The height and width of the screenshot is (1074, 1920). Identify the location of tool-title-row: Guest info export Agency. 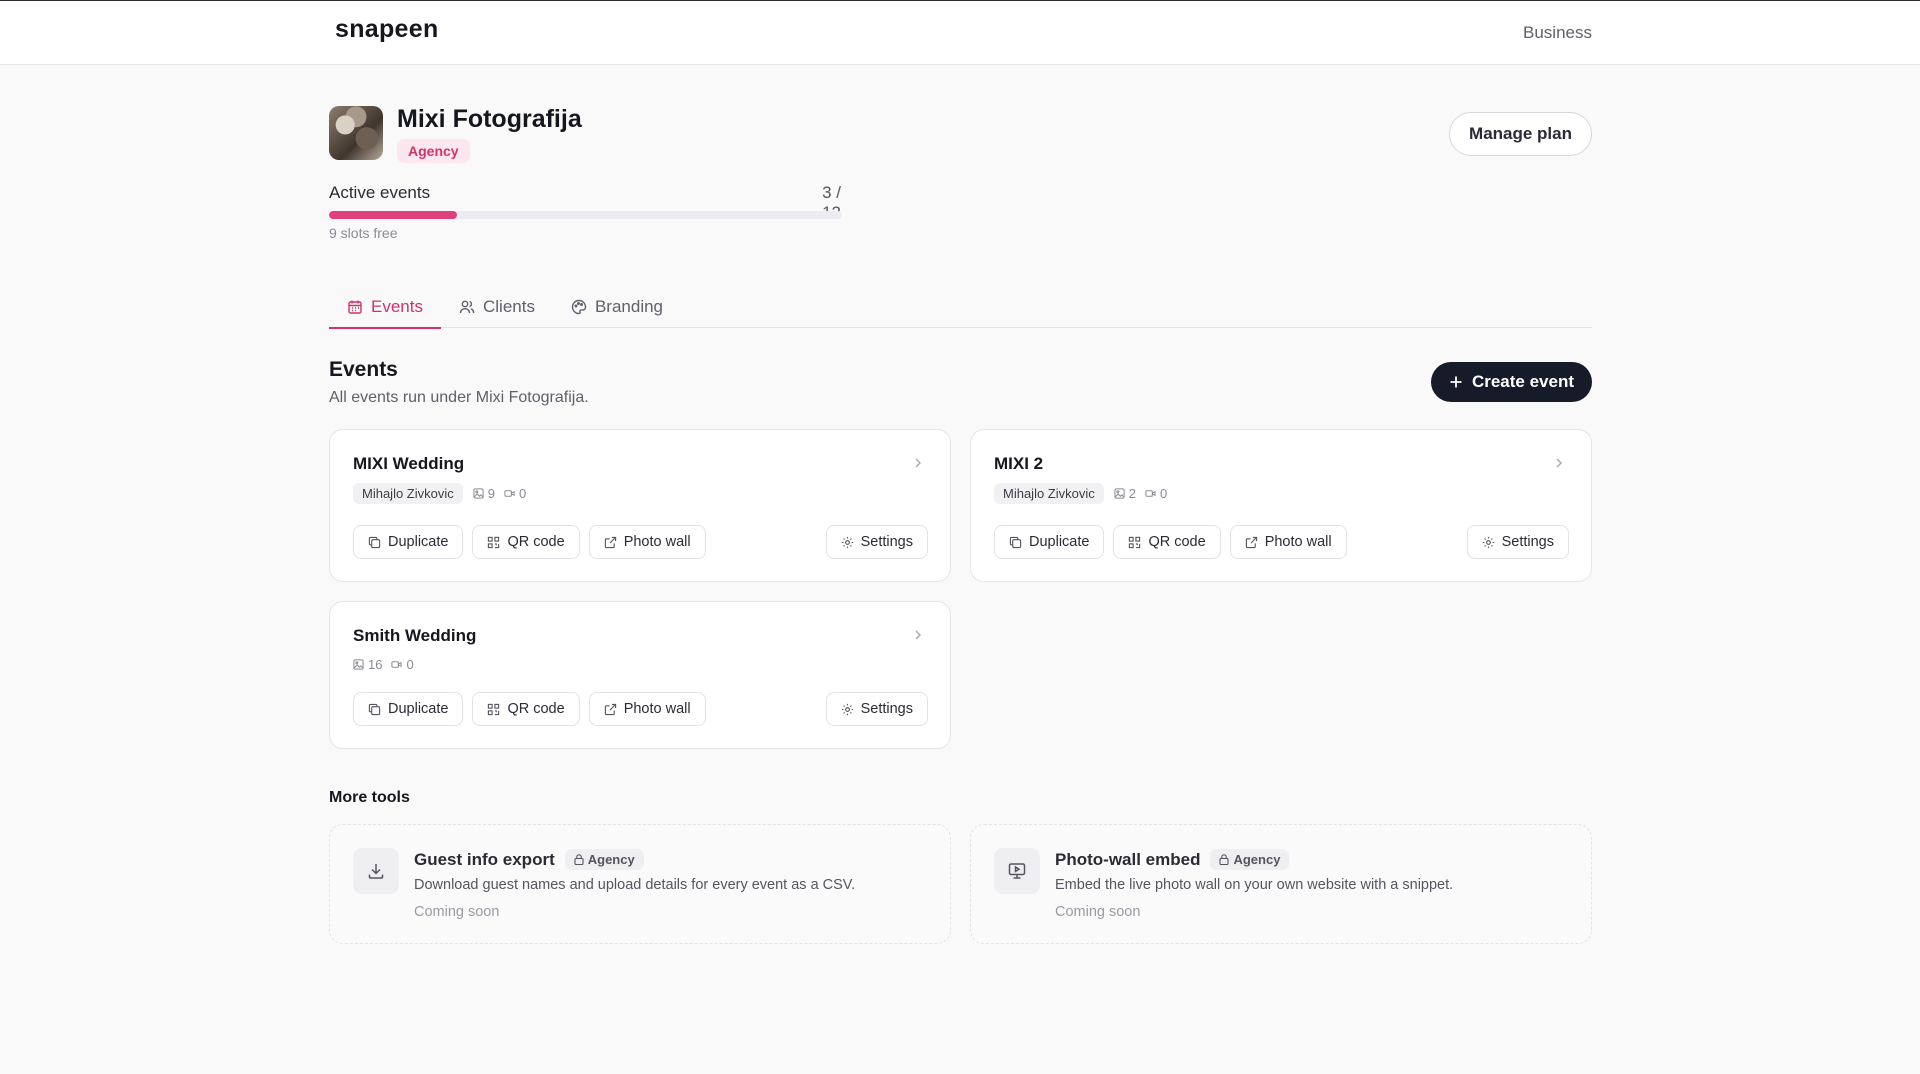
(529, 859).